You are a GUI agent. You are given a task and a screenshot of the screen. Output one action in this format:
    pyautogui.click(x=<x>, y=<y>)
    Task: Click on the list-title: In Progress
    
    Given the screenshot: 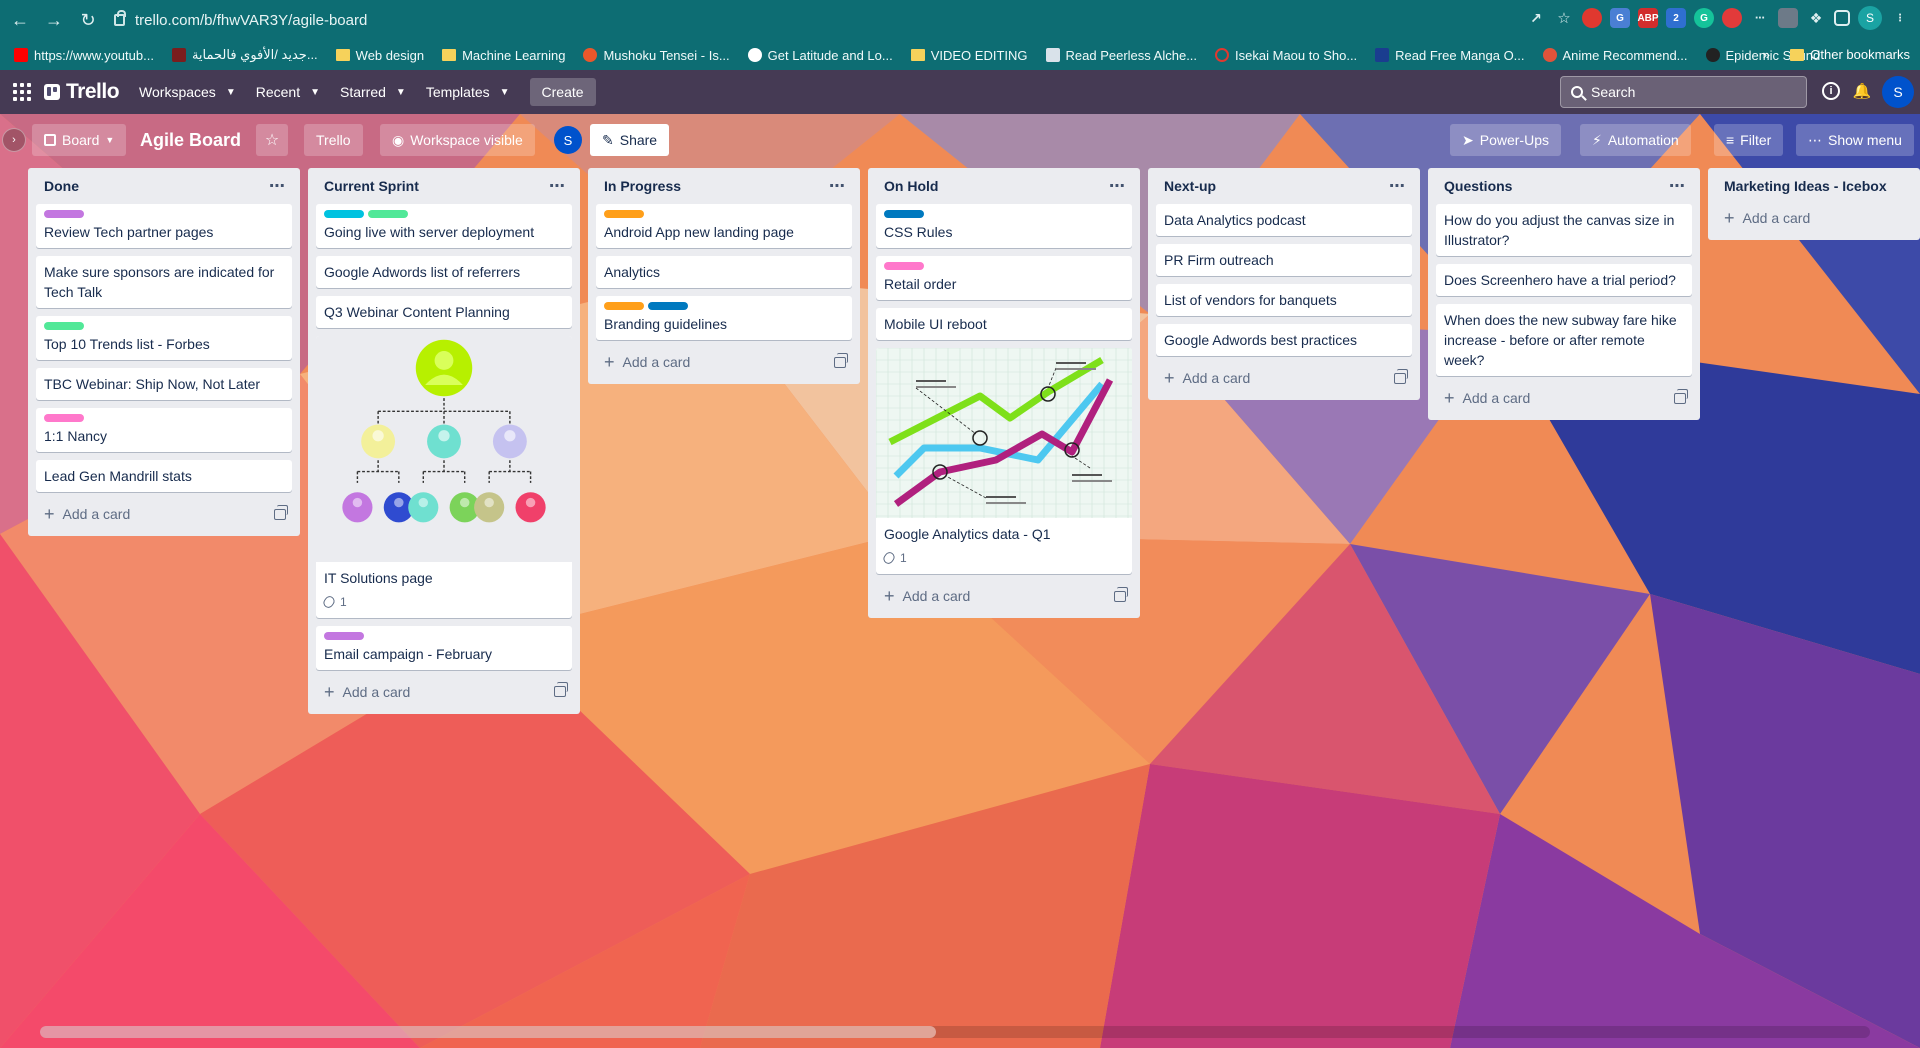 What is the action you would take?
    pyautogui.click(x=642, y=186)
    